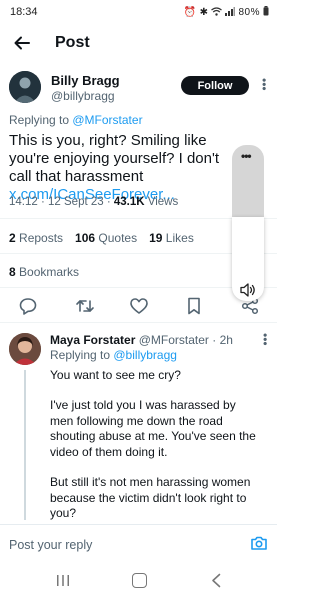 This screenshot has height=600, width=320. I want to click on reply-paragraph: You want to see me cry?, so click(115, 375).